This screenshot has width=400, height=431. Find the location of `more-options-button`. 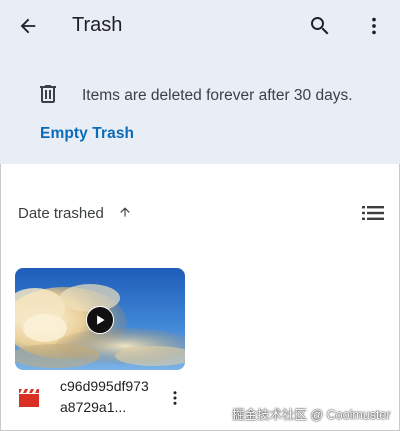

more-options-button is located at coordinates (374, 26).